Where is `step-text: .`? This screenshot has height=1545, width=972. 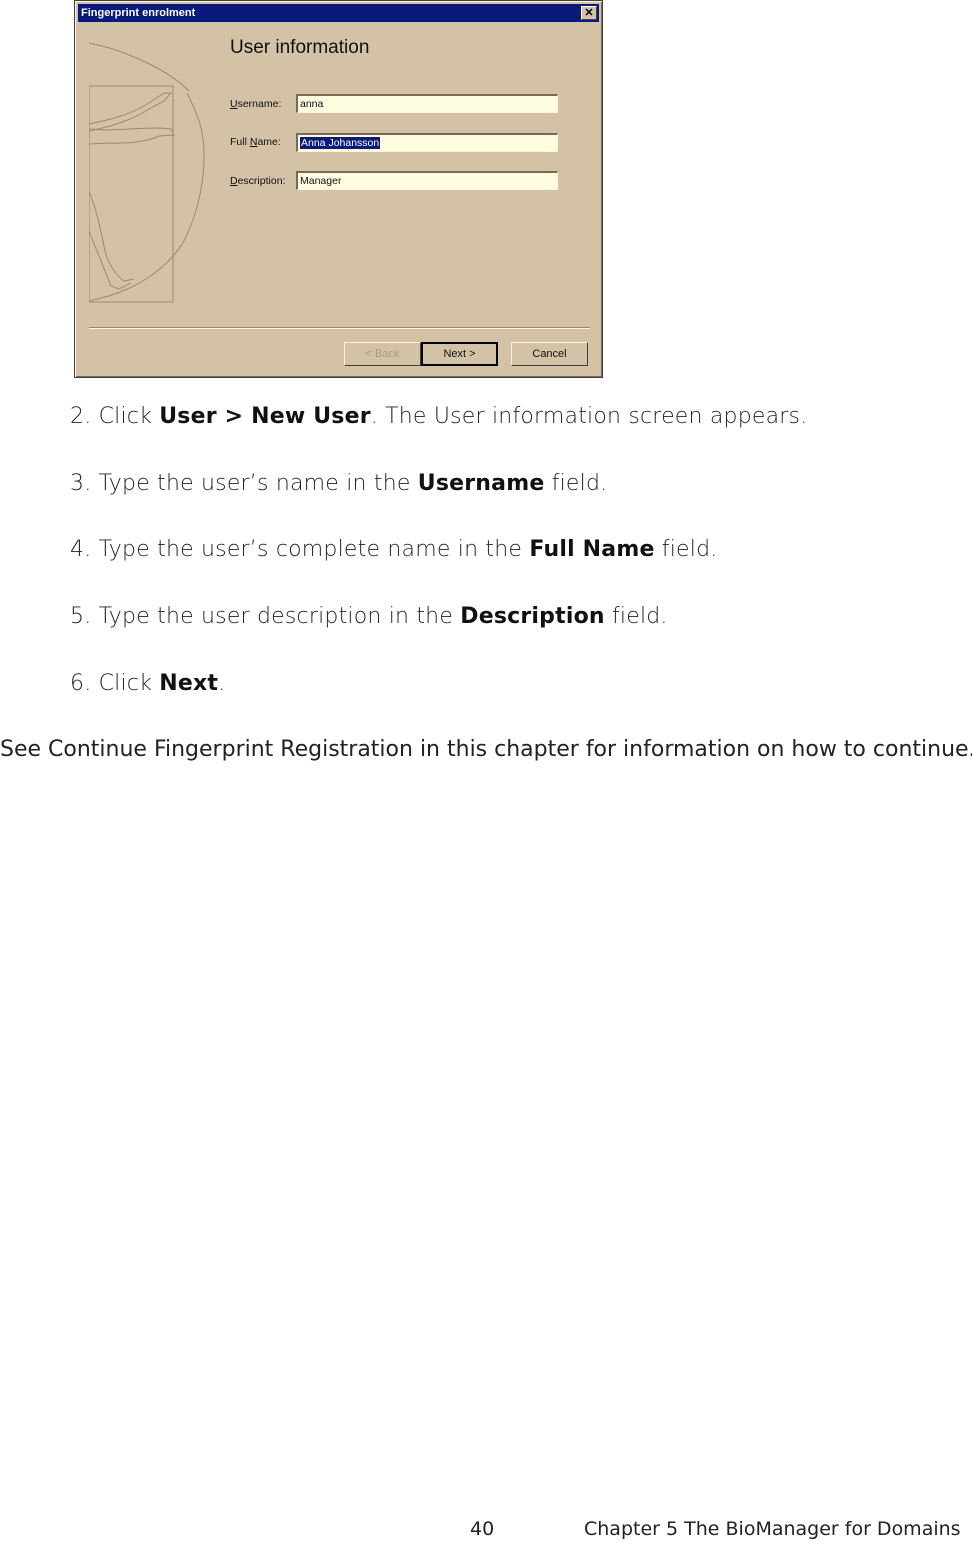
step-text: . is located at coordinates (222, 683).